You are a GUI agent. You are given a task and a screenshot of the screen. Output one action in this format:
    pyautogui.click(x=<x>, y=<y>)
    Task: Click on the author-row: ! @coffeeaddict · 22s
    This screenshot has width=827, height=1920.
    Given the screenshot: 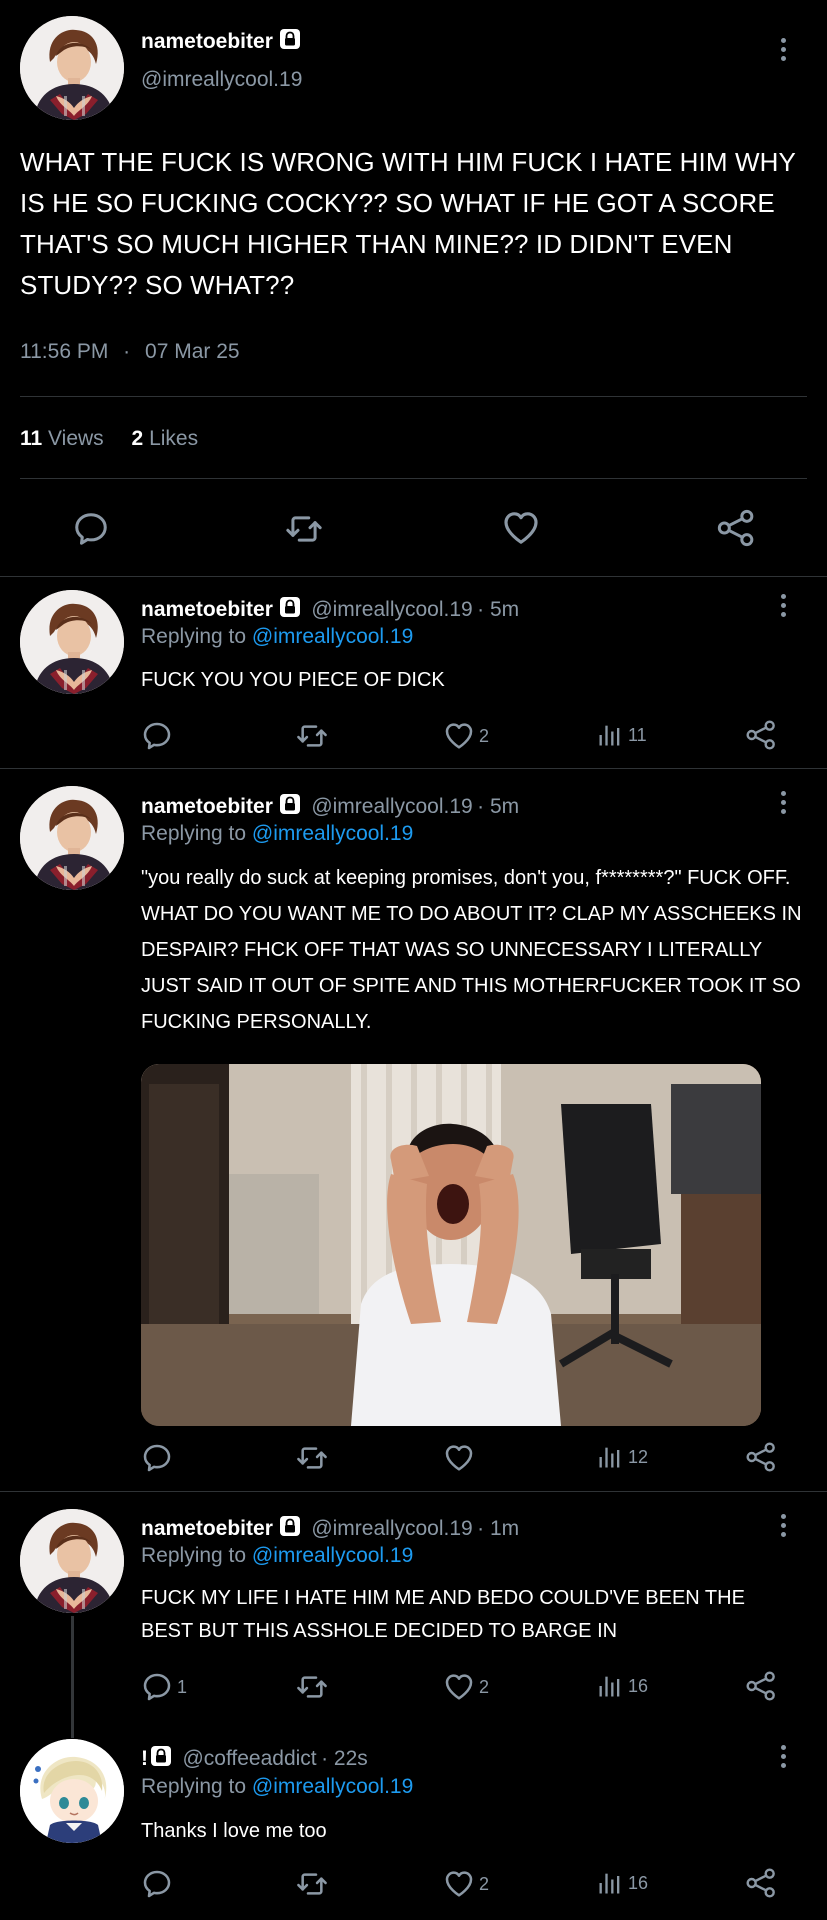 What is the action you would take?
    pyautogui.click(x=254, y=1758)
    